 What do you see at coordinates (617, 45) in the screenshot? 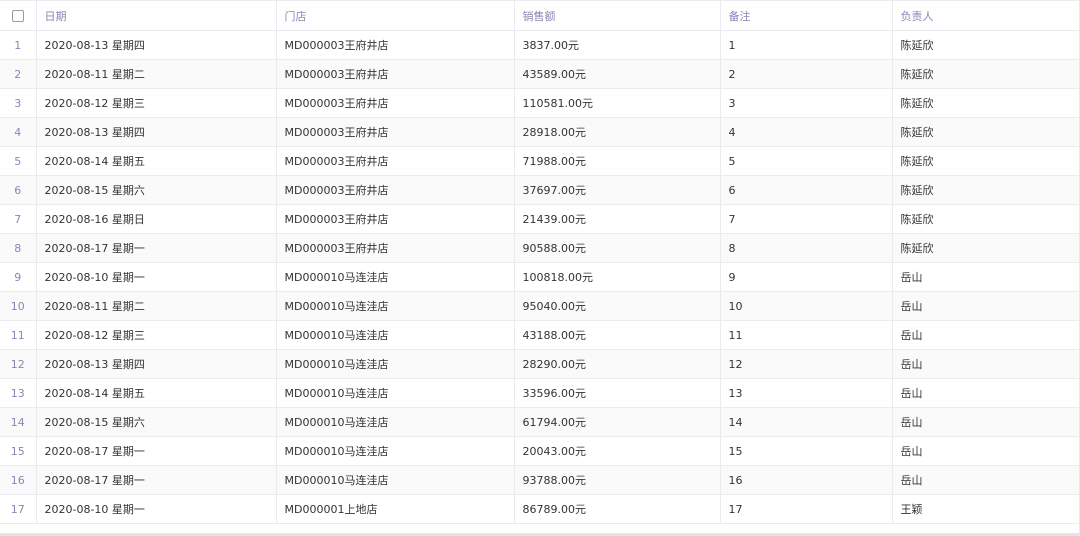
I see `cell-sales: 3837.00元` at bounding box center [617, 45].